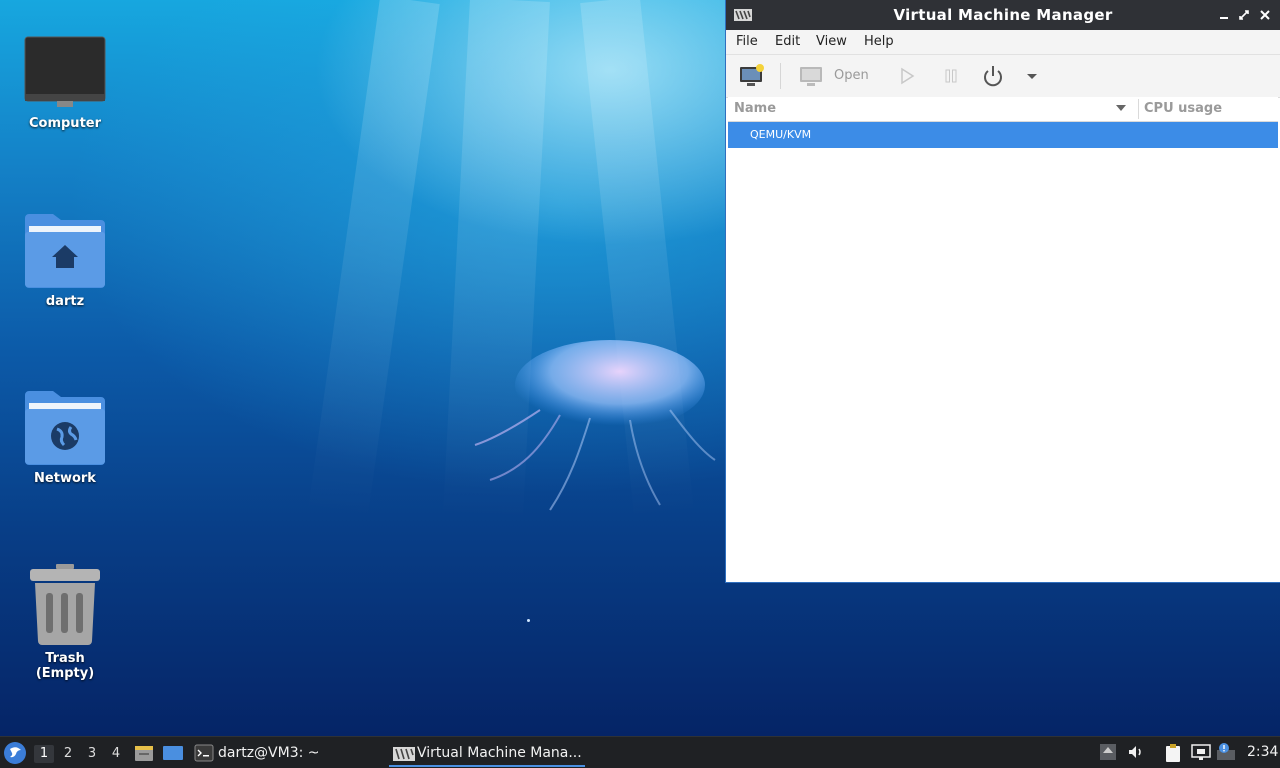  Describe the element at coordinates (851, 75) in the screenshot. I see `open-button-label: Open` at that location.